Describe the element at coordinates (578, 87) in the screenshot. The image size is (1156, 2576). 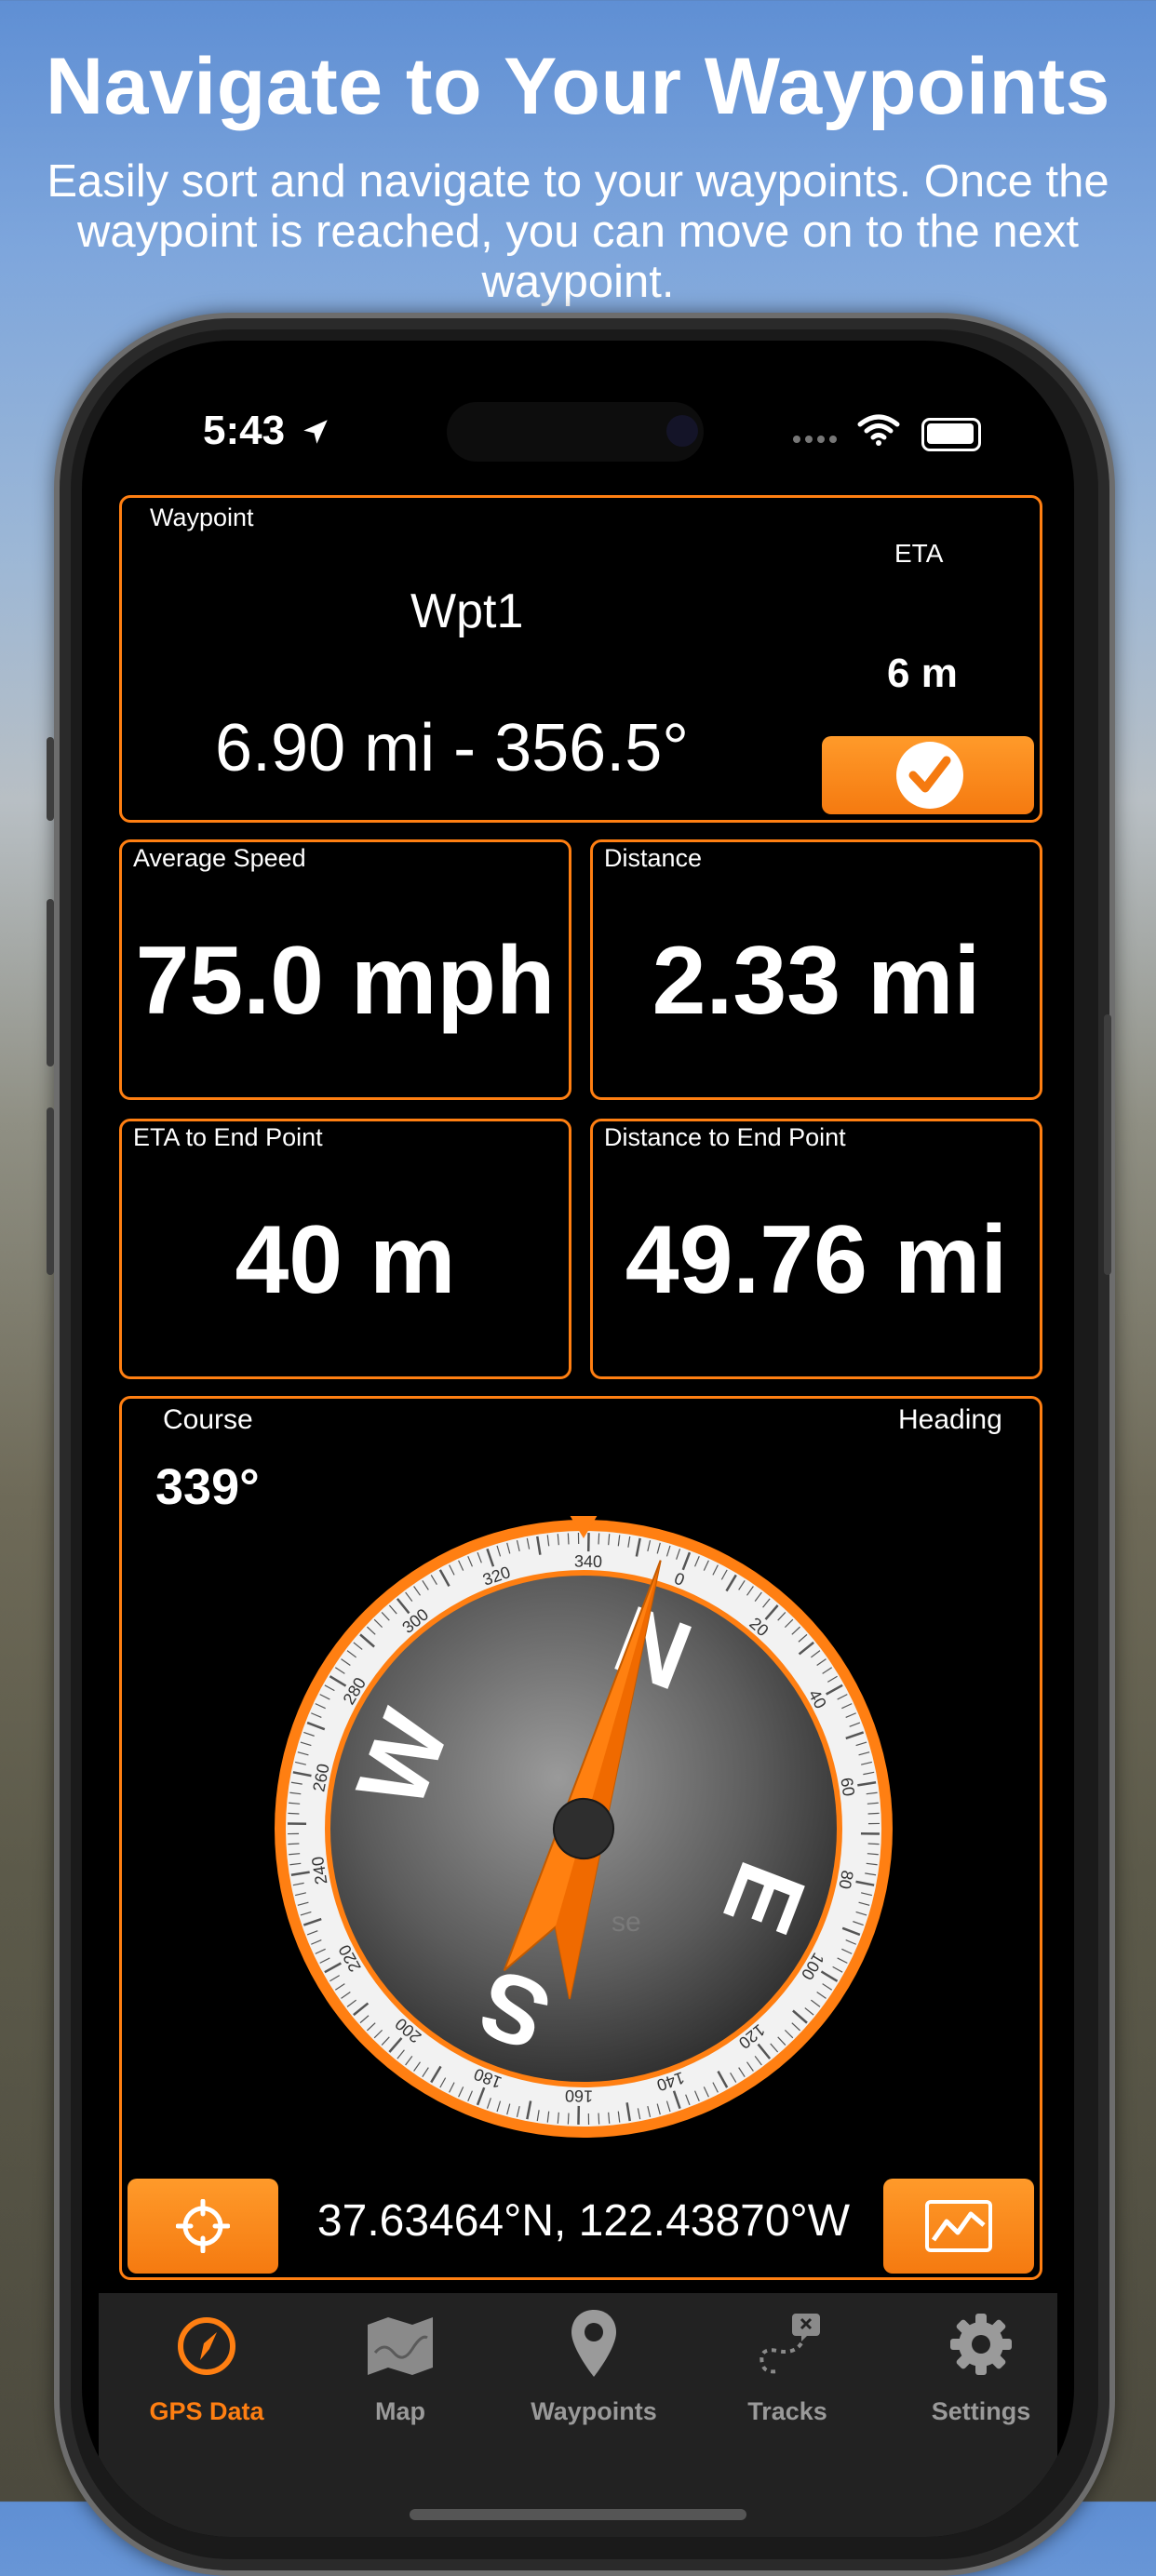
I see `promo-title: Navigate to Your Waypoints` at that location.